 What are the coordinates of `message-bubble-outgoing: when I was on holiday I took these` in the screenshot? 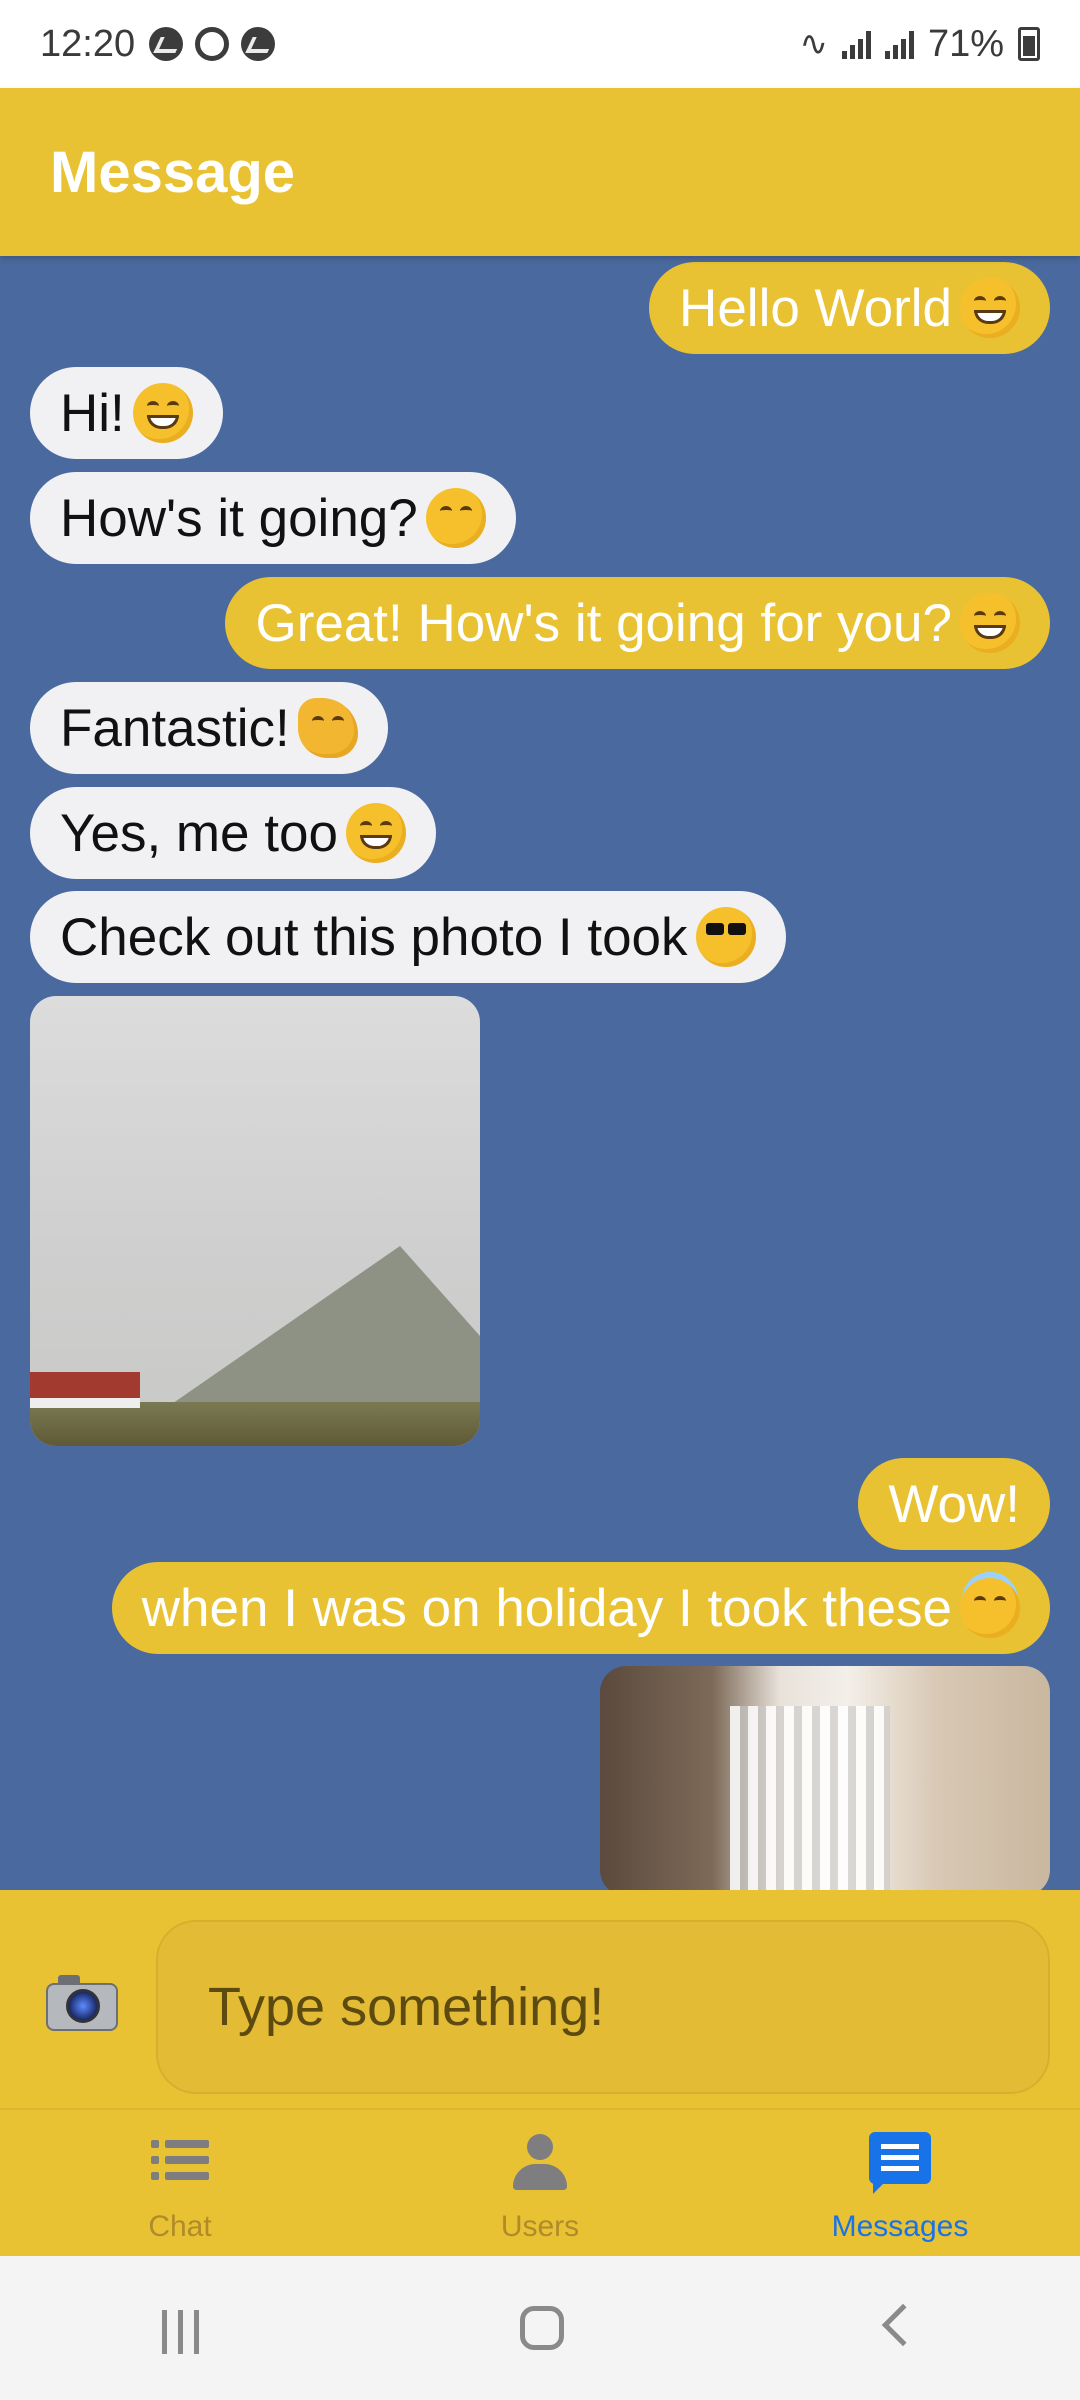 It's located at (580, 1608).